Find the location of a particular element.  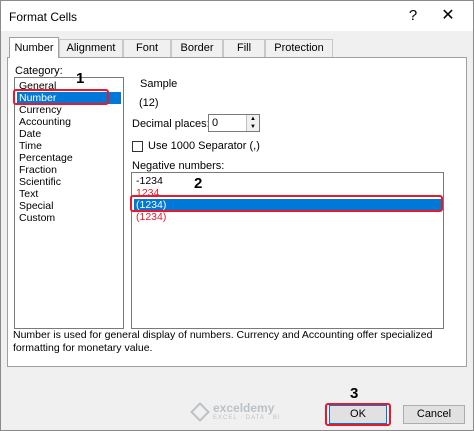

step-badge-2: 2 is located at coordinates (198, 183).